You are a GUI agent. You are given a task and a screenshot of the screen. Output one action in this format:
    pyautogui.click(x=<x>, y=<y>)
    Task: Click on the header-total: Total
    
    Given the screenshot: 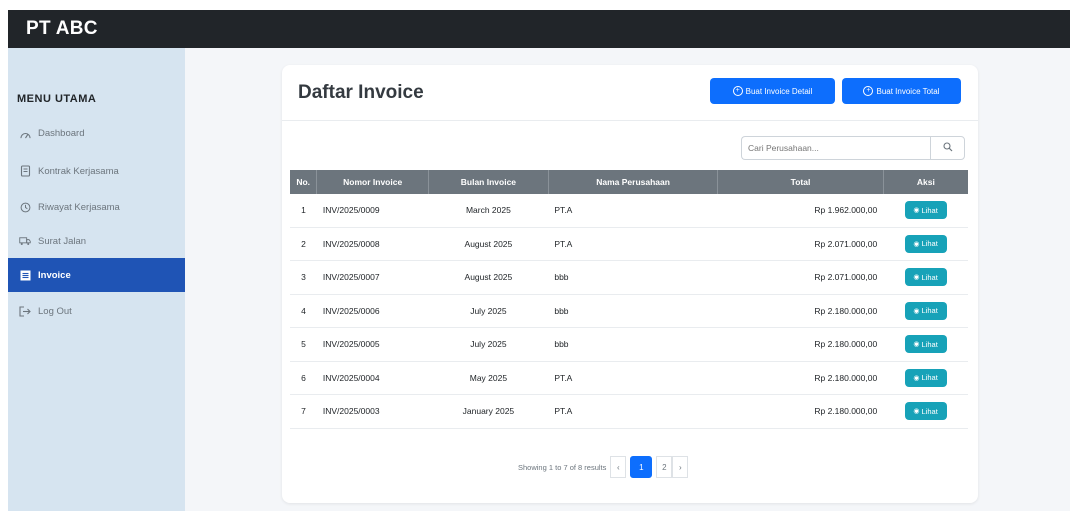 What is the action you would take?
    pyautogui.click(x=800, y=182)
    